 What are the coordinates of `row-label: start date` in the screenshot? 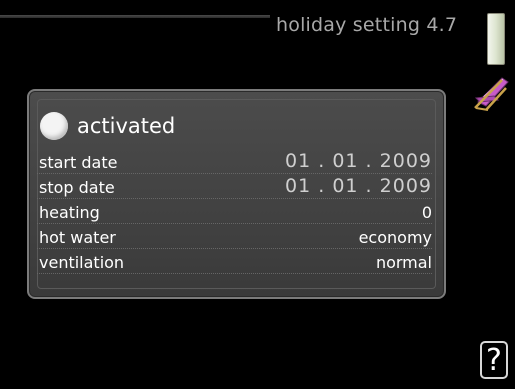 It's located at (78, 162).